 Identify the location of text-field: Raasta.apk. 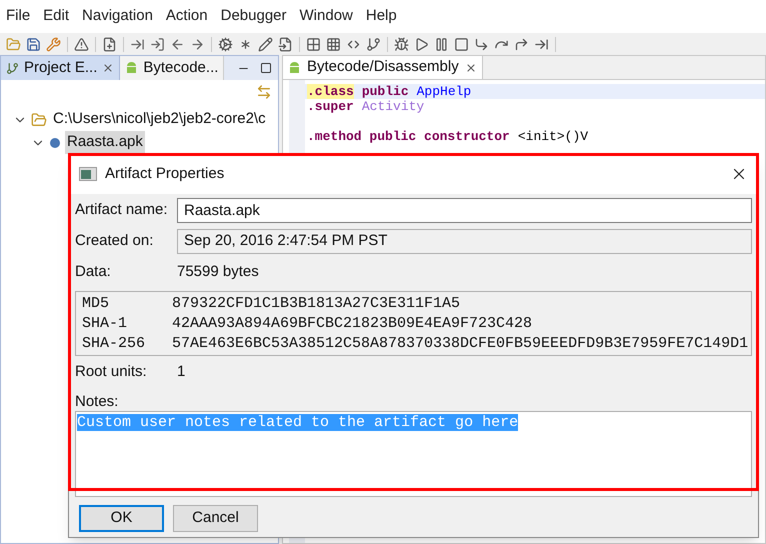
(464, 210).